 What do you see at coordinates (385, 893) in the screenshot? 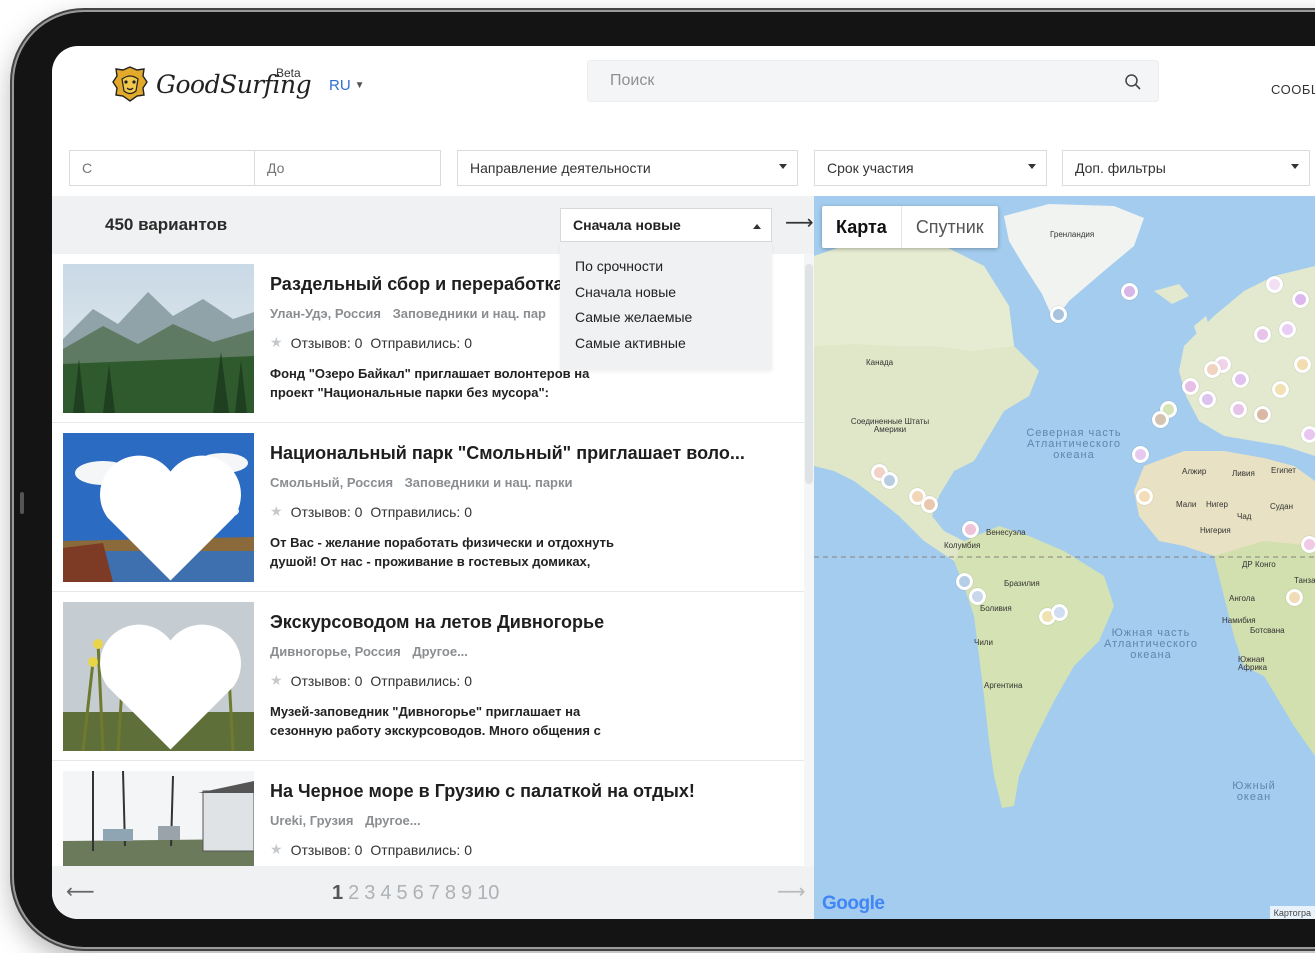
I see `page-link-4: 4` at bounding box center [385, 893].